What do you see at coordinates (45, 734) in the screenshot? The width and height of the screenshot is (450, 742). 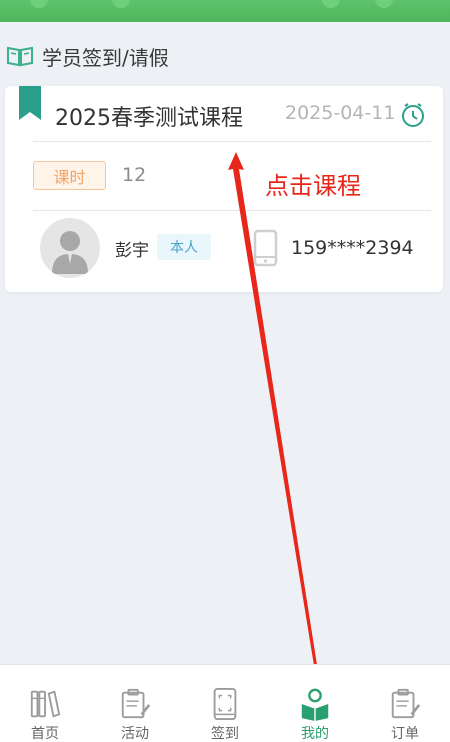 I see `nav-label: 首页` at bounding box center [45, 734].